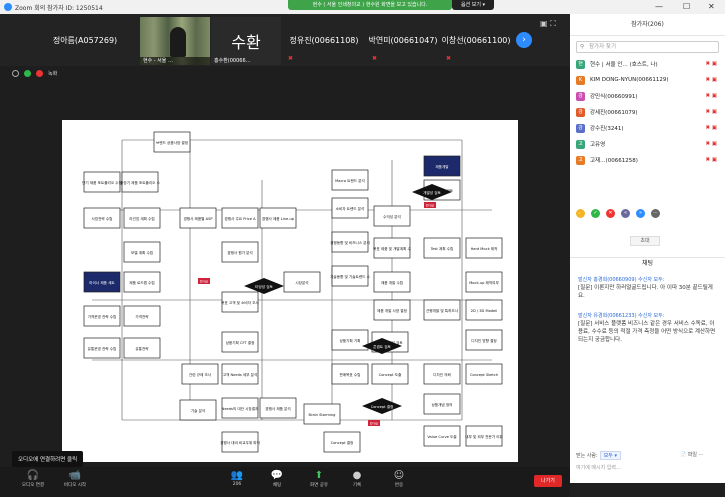 This screenshot has height=497, width=725. What do you see at coordinates (580, 160) in the screenshot?
I see `avatar: 고` at bounding box center [580, 160].